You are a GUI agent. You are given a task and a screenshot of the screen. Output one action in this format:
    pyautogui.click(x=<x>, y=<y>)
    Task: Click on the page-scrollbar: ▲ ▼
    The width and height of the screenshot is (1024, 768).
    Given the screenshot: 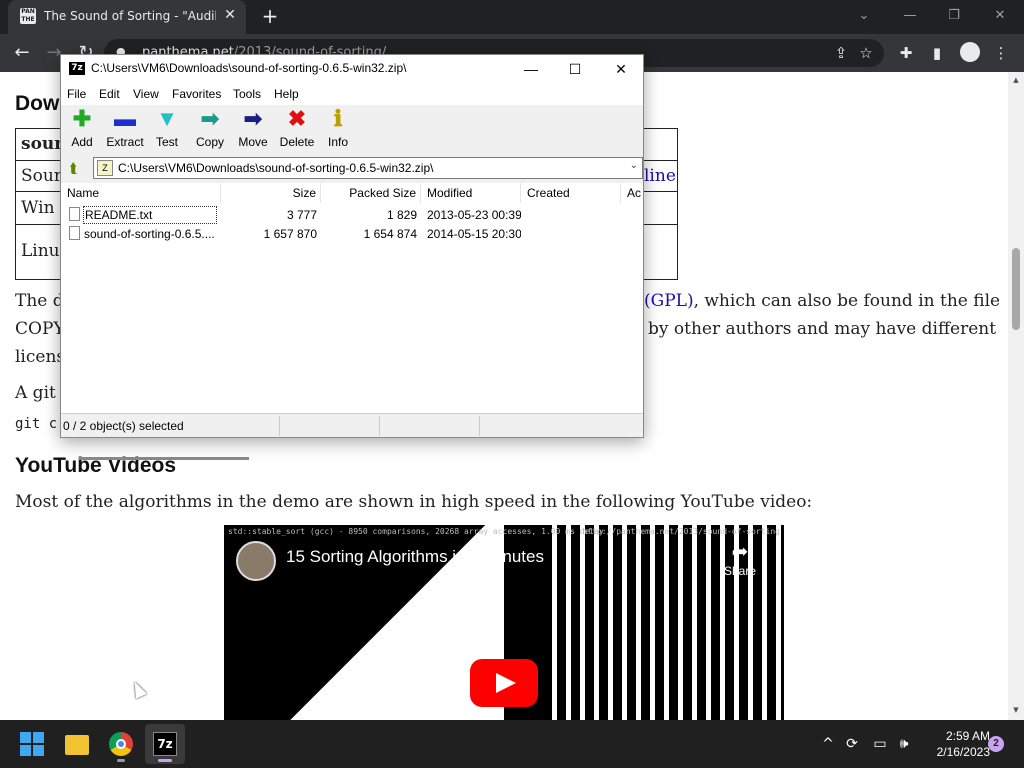 What is the action you would take?
    pyautogui.click(x=1016, y=396)
    